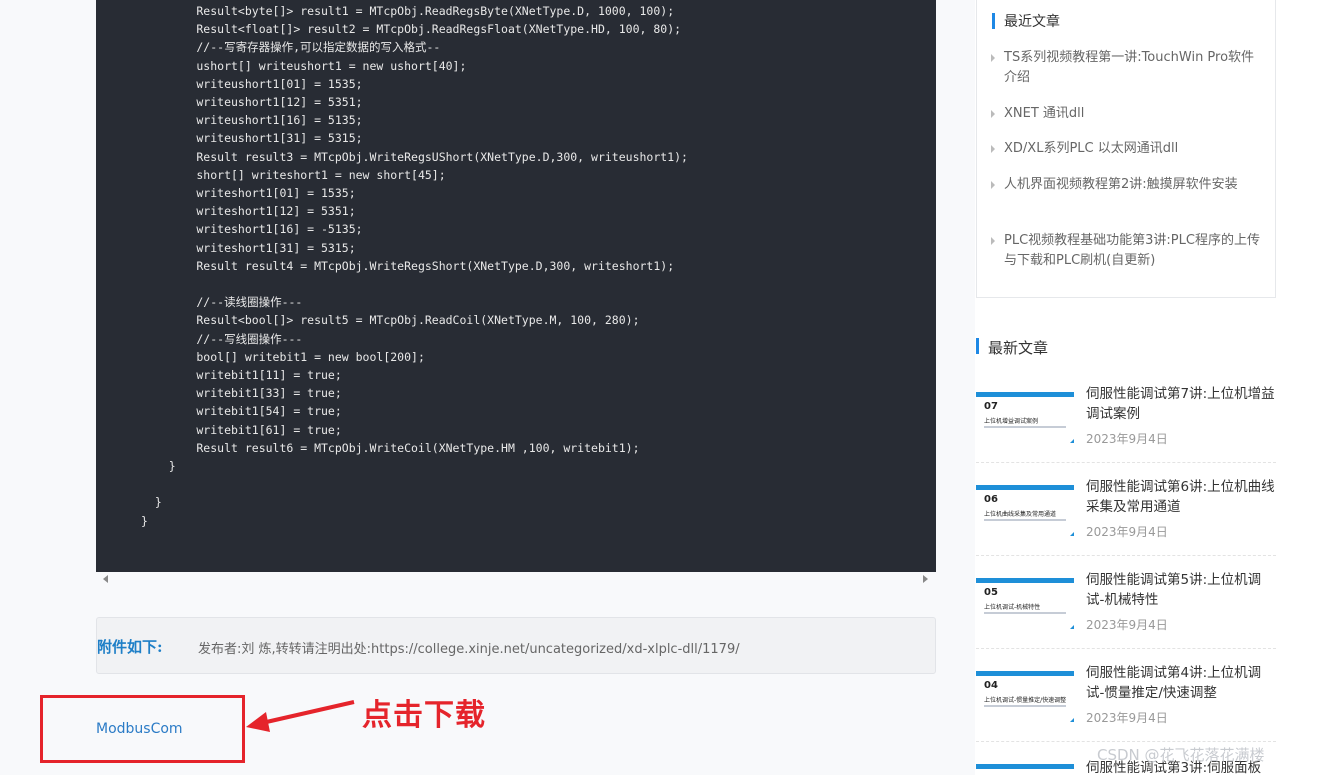 Image resolution: width=1325 pixels, height=778 pixels. Describe the element at coordinates (142, 729) in the screenshot. I see `annotation-box` at that location.